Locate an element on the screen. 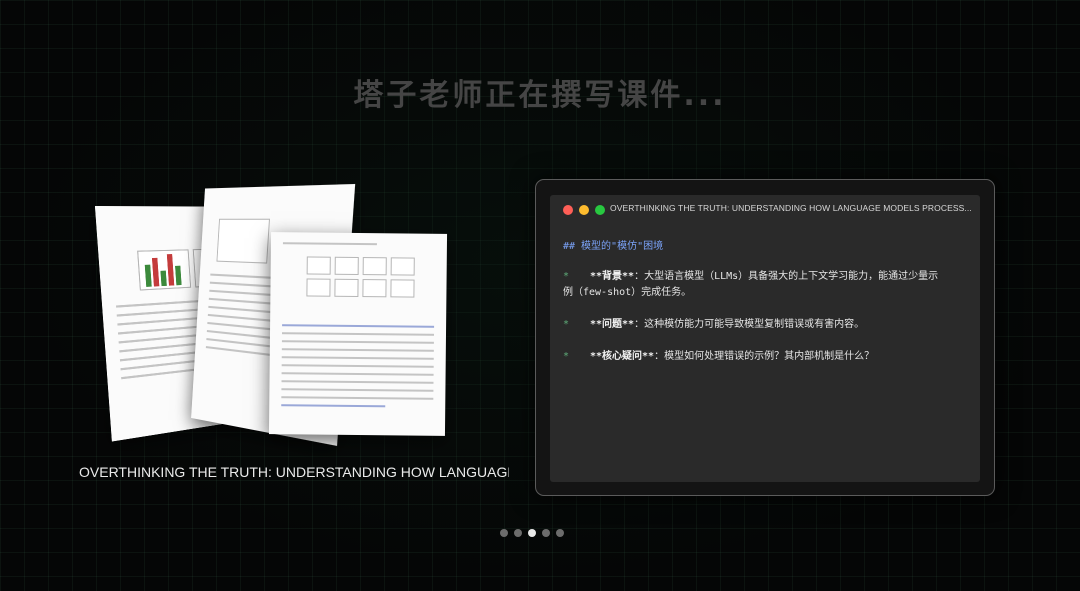 Image resolution: width=1080 pixels, height=591 pixels. document-preview is located at coordinates (280, 315).